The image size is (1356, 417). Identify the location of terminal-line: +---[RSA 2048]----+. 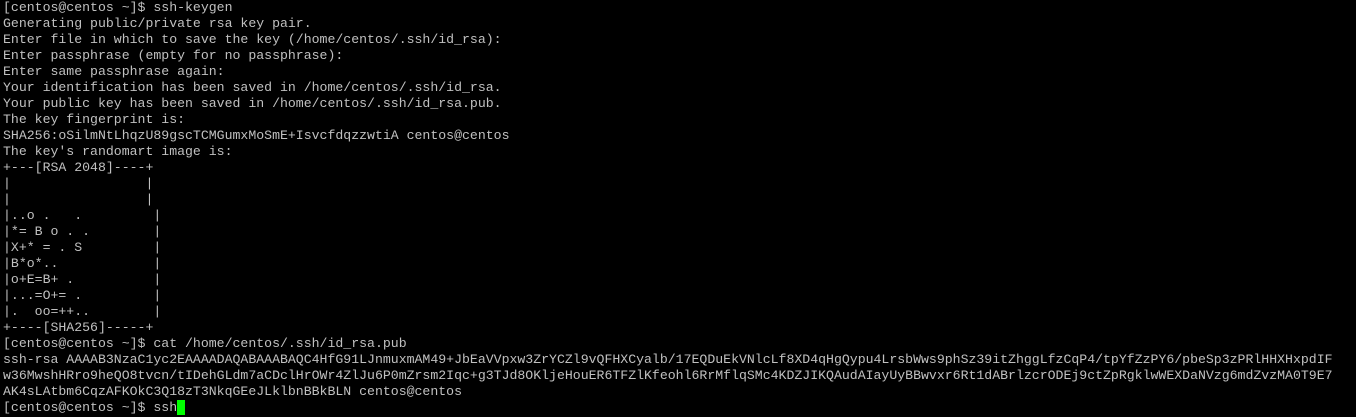
(78, 167).